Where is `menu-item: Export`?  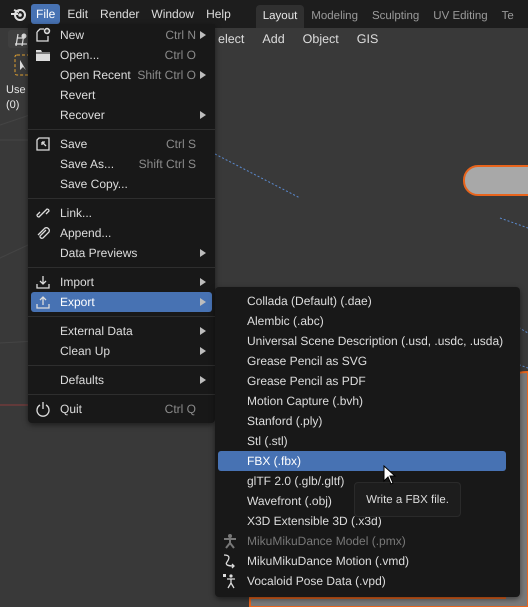
menu-item: Export is located at coordinates (121, 302).